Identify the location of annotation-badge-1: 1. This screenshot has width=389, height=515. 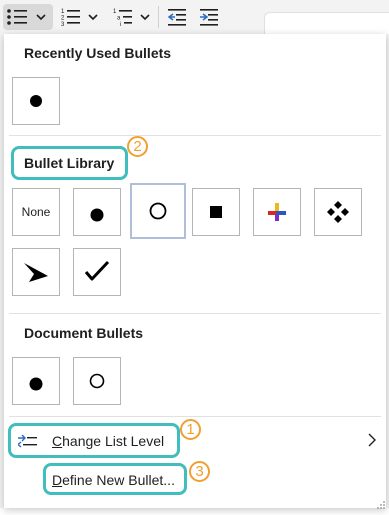
(190, 429).